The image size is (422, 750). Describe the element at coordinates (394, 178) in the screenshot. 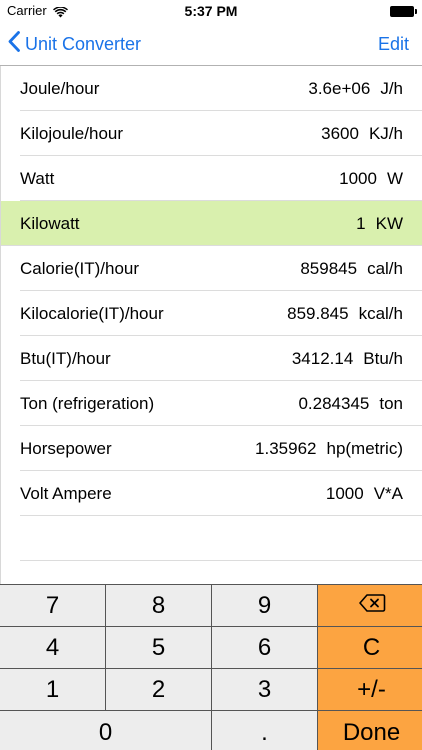

I see `unit-symbol: W` at that location.